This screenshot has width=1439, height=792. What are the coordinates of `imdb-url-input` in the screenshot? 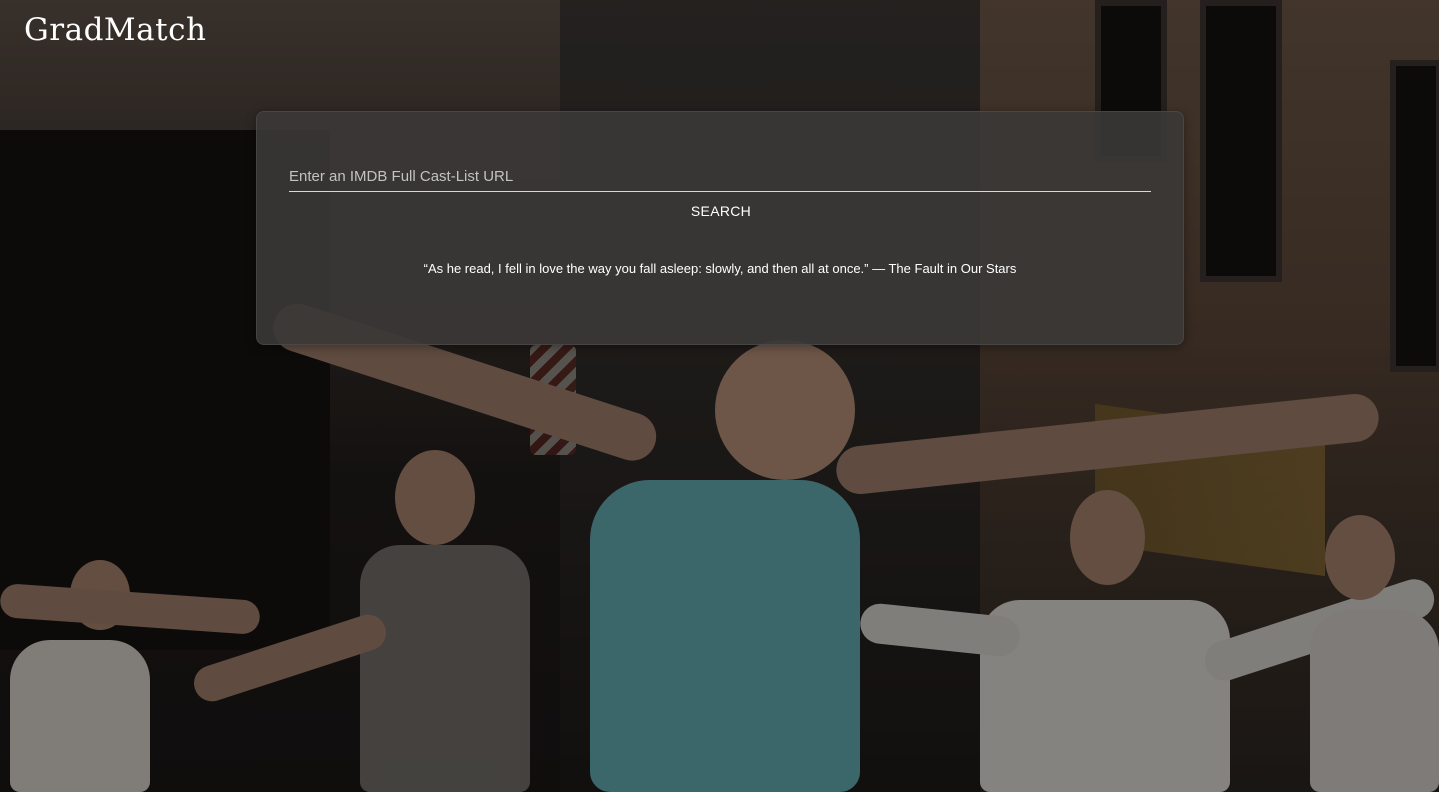 It's located at (720, 177).